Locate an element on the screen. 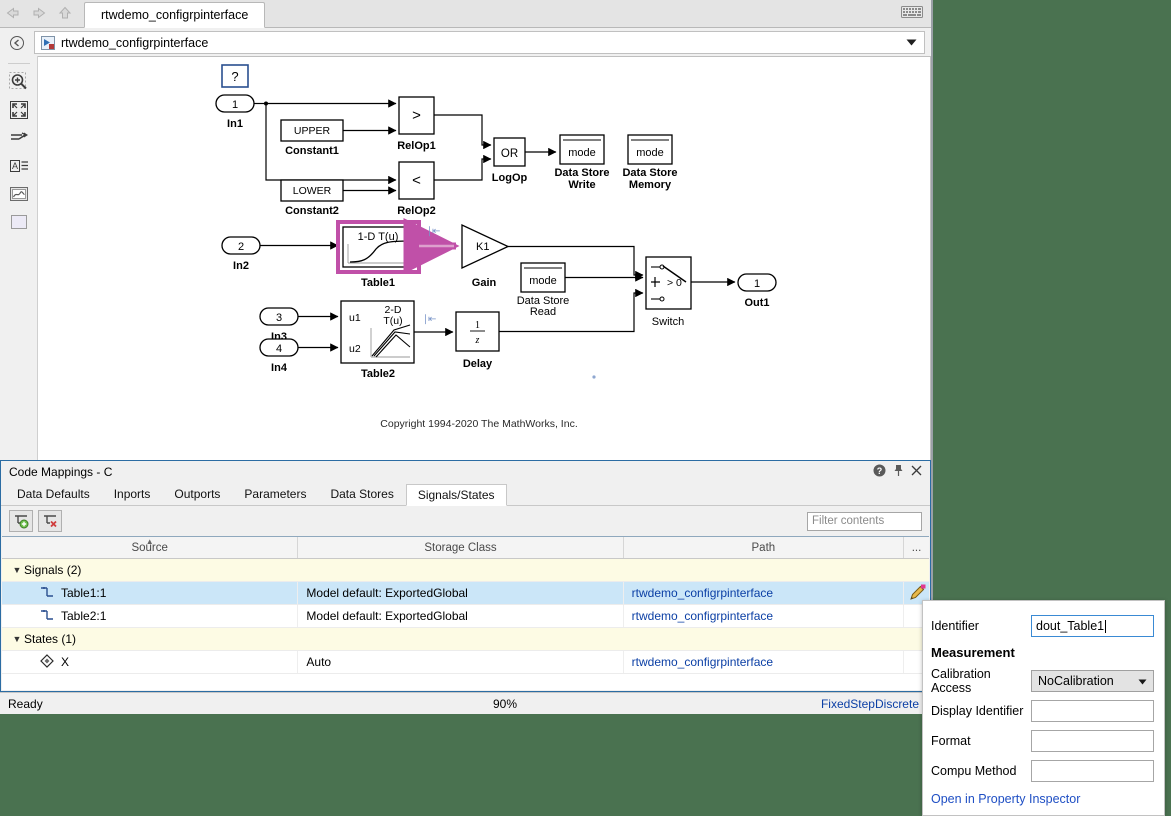 The width and height of the screenshot is (1171, 816). row-format: Format is located at coordinates (1043, 741).